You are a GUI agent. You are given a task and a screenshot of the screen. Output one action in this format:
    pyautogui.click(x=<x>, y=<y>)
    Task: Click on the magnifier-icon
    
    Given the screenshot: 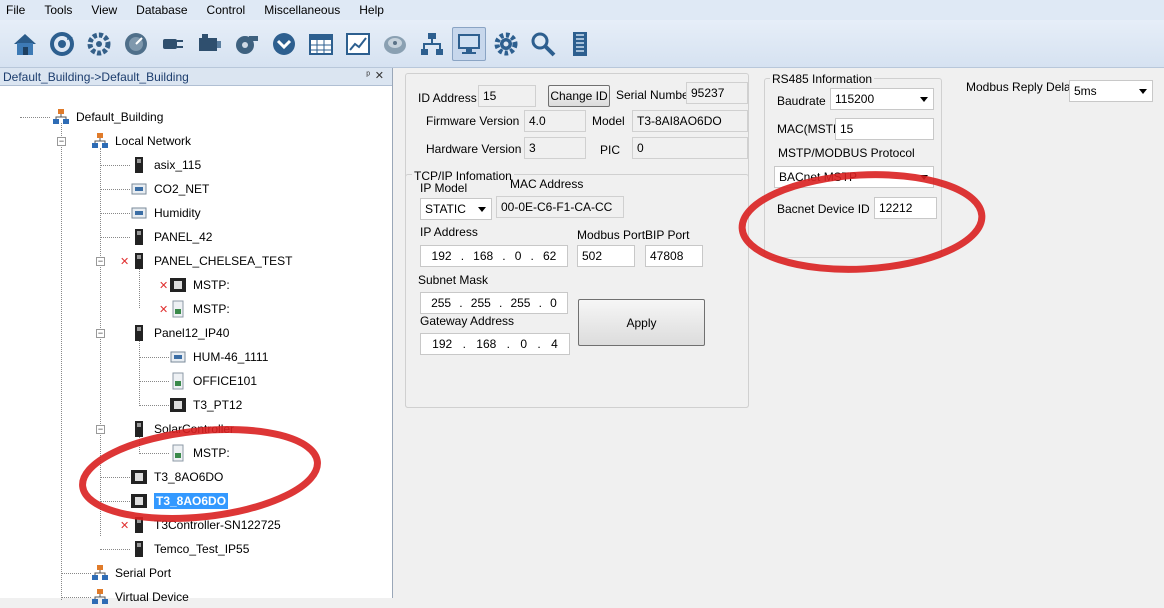 What is the action you would take?
    pyautogui.click(x=543, y=44)
    